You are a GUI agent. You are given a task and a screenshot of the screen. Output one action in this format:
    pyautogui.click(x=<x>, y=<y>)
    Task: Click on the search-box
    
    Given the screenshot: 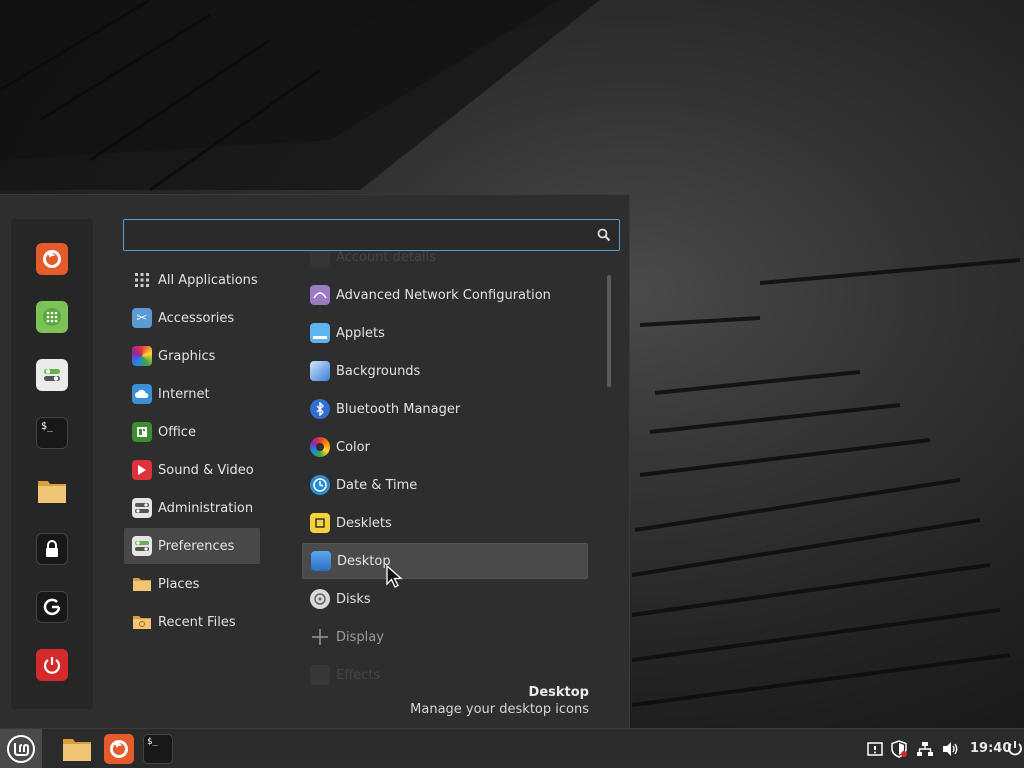 What is the action you would take?
    pyautogui.click(x=371, y=235)
    